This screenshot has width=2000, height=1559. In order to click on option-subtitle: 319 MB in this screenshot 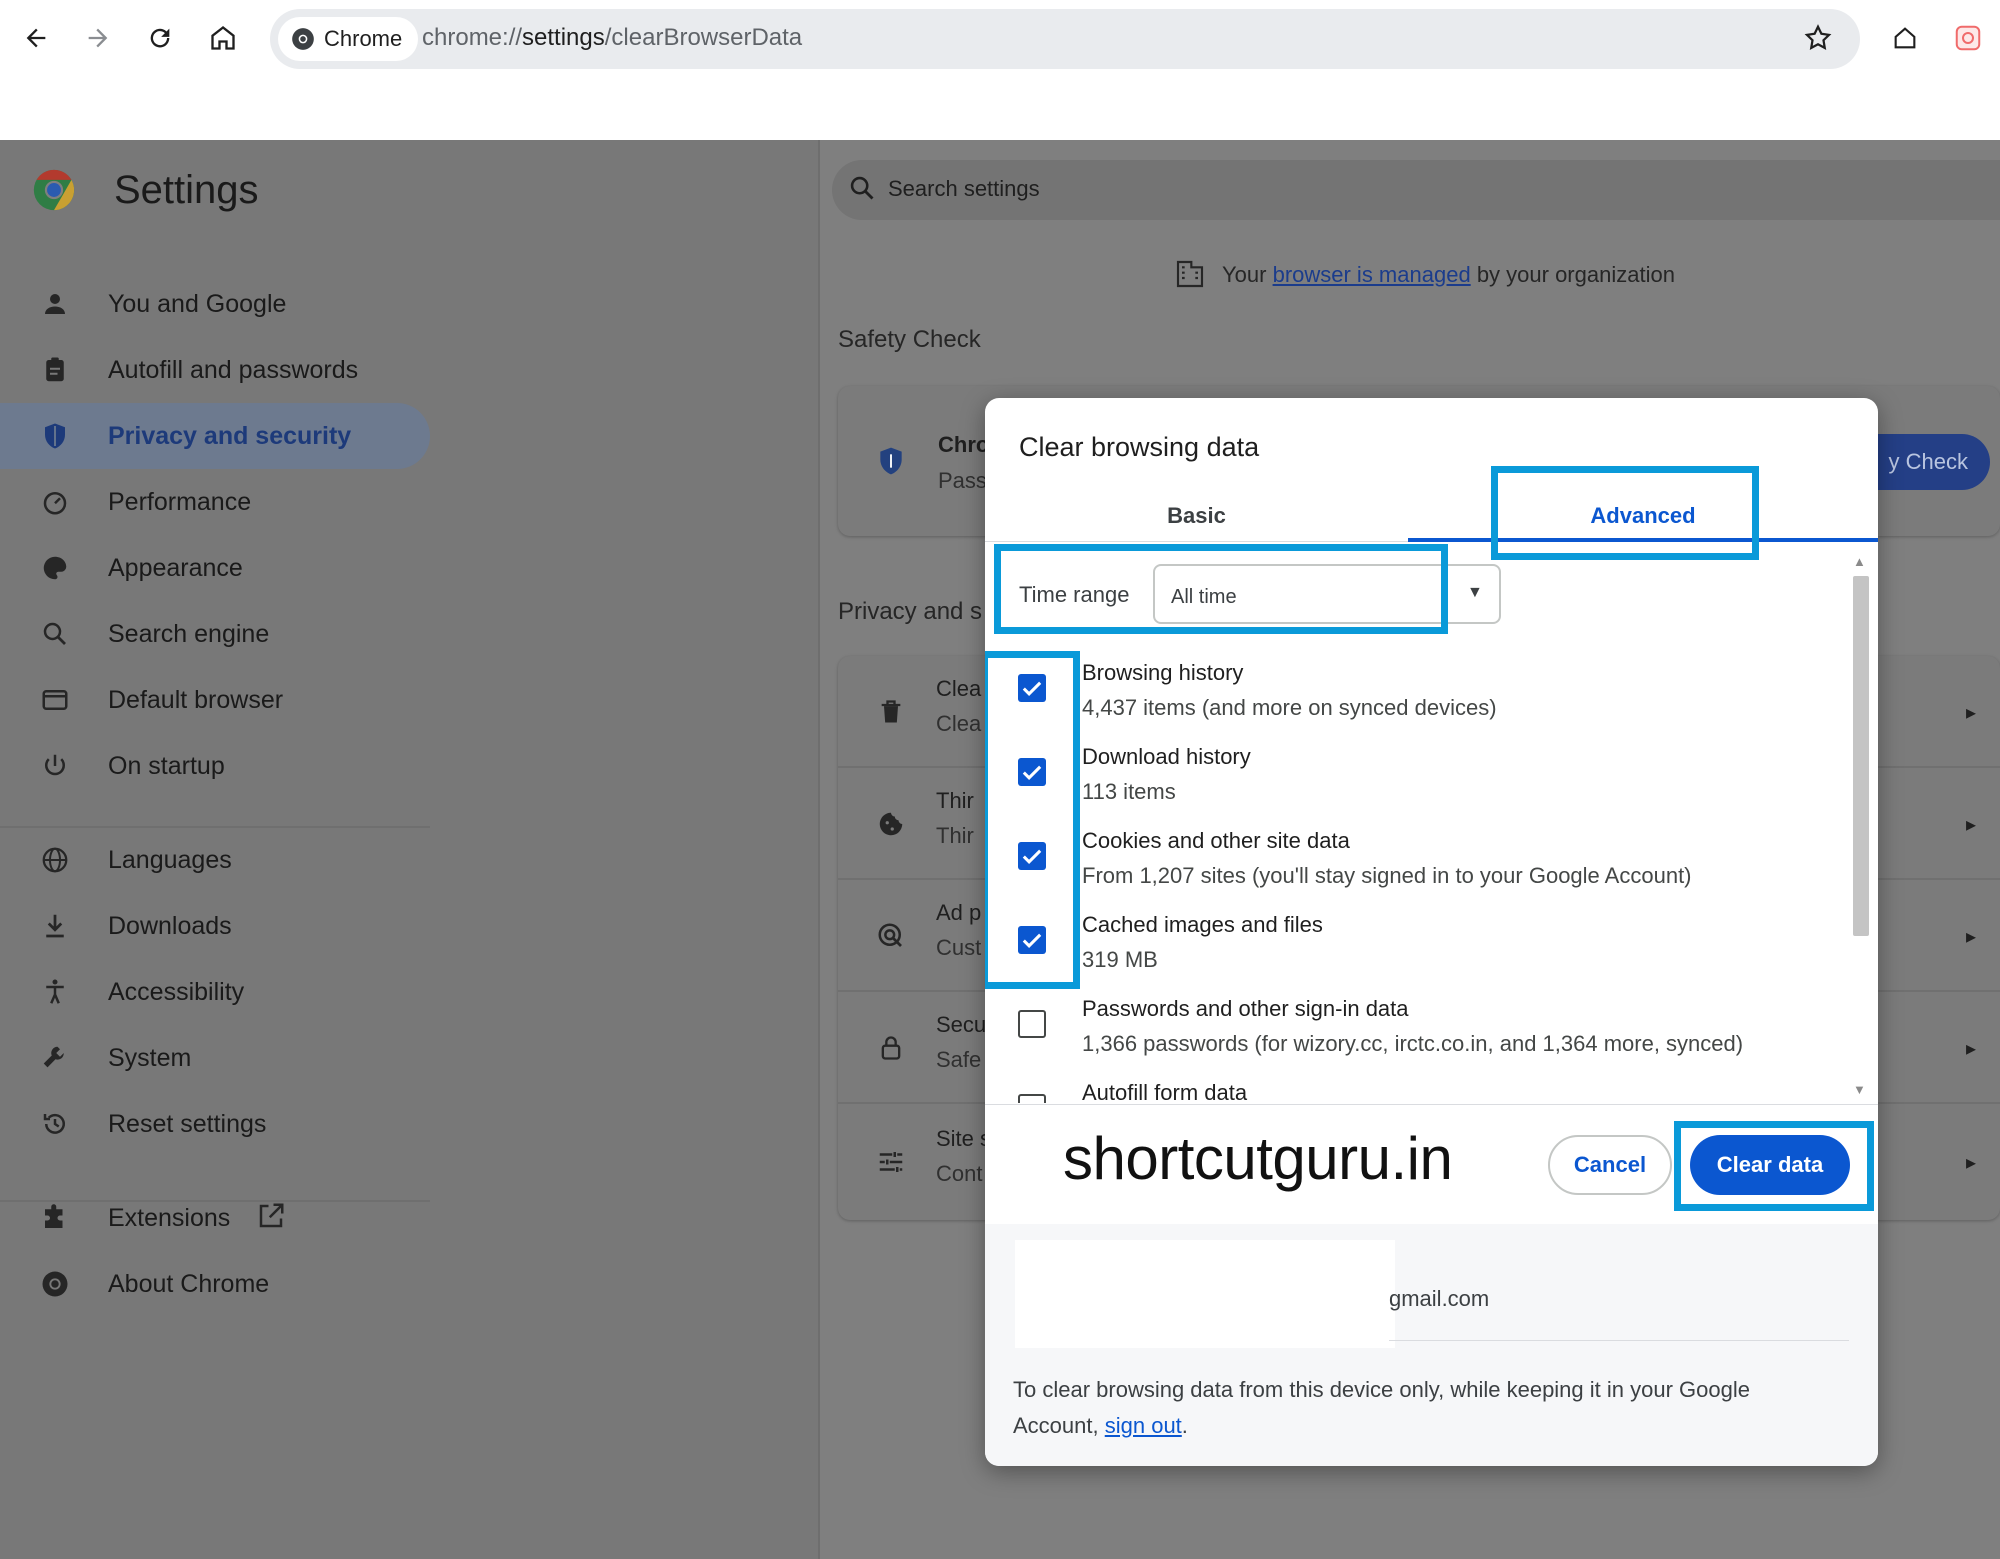, I will do `click(1120, 959)`.